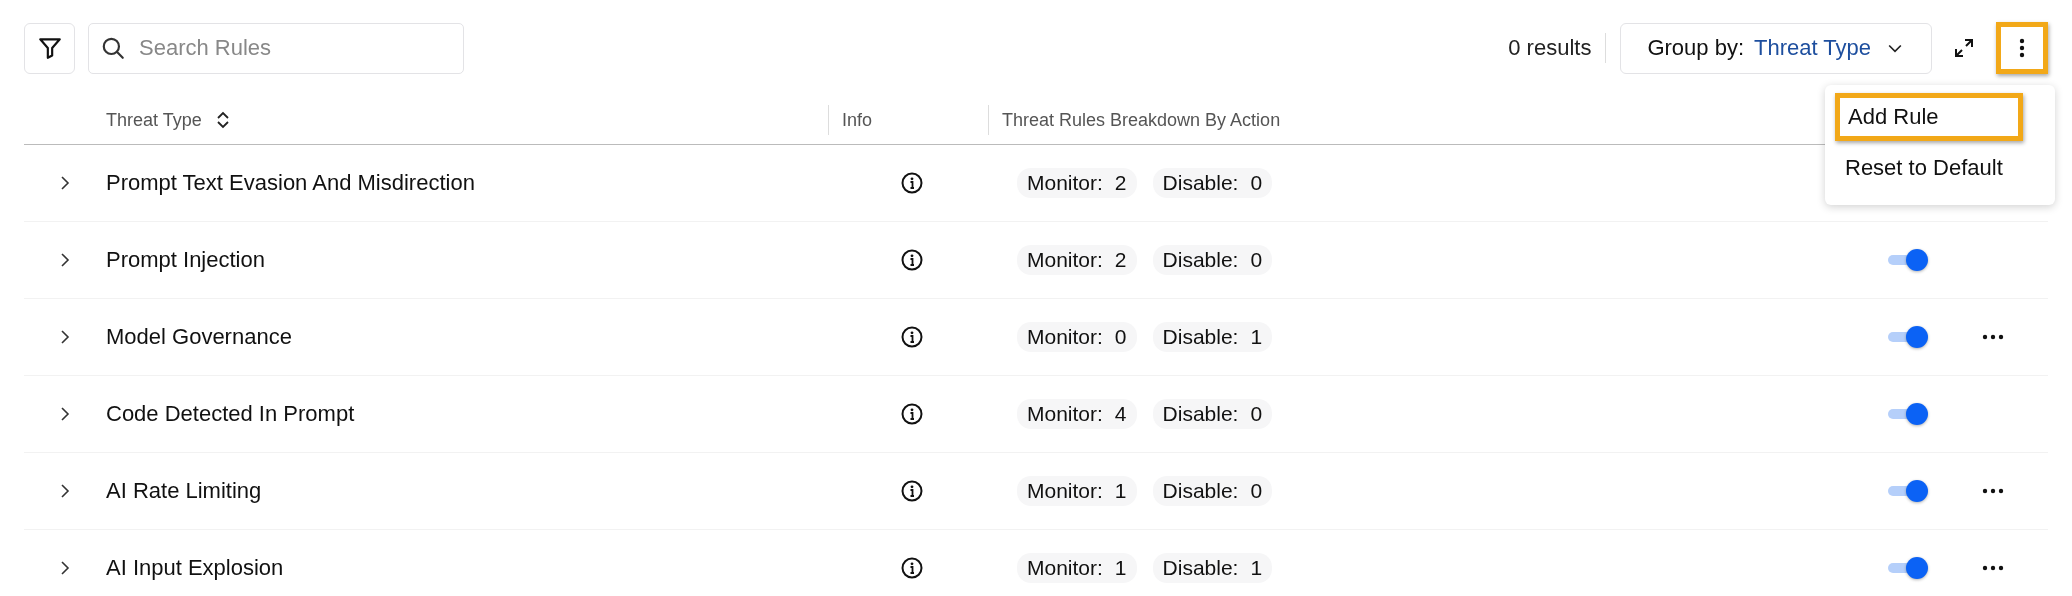 The width and height of the screenshot is (2072, 596). What do you see at coordinates (1077, 414) in the screenshot?
I see `monitor-count-pill: Monitor: 4` at bounding box center [1077, 414].